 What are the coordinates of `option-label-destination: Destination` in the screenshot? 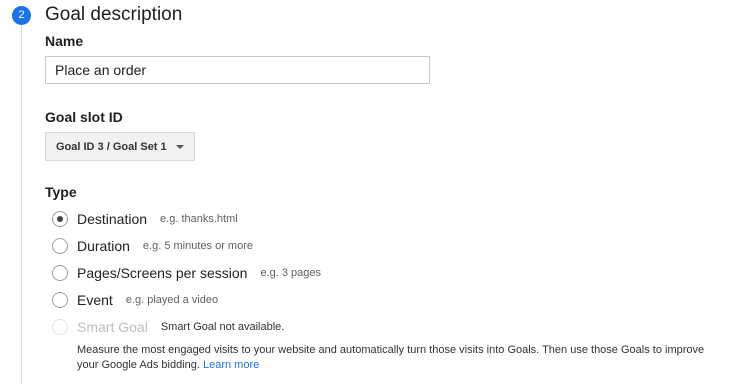 It's located at (112, 219).